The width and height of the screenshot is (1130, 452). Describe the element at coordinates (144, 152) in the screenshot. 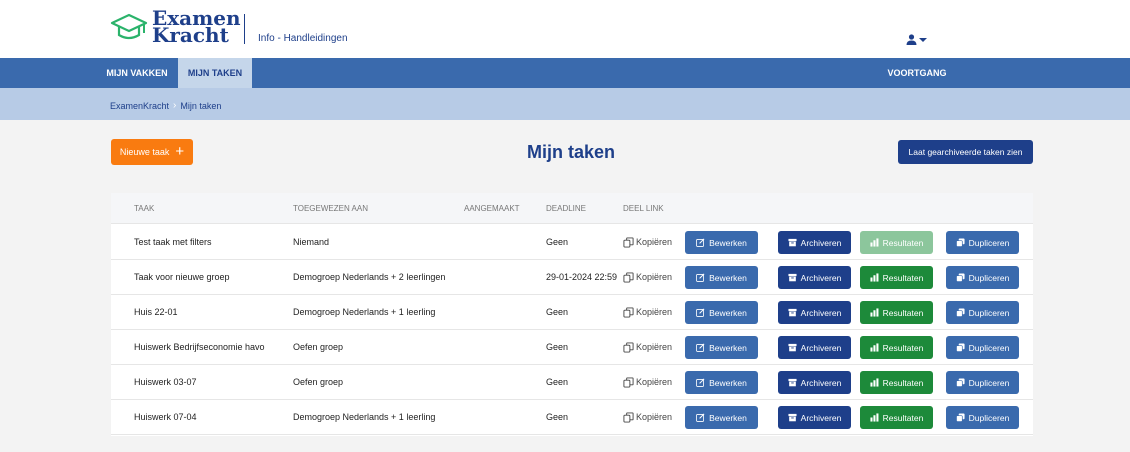

I see `new-task-label: Nieuwe taak` at that location.